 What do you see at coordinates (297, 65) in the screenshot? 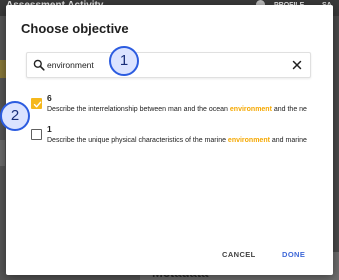
I see `close-icon` at bounding box center [297, 65].